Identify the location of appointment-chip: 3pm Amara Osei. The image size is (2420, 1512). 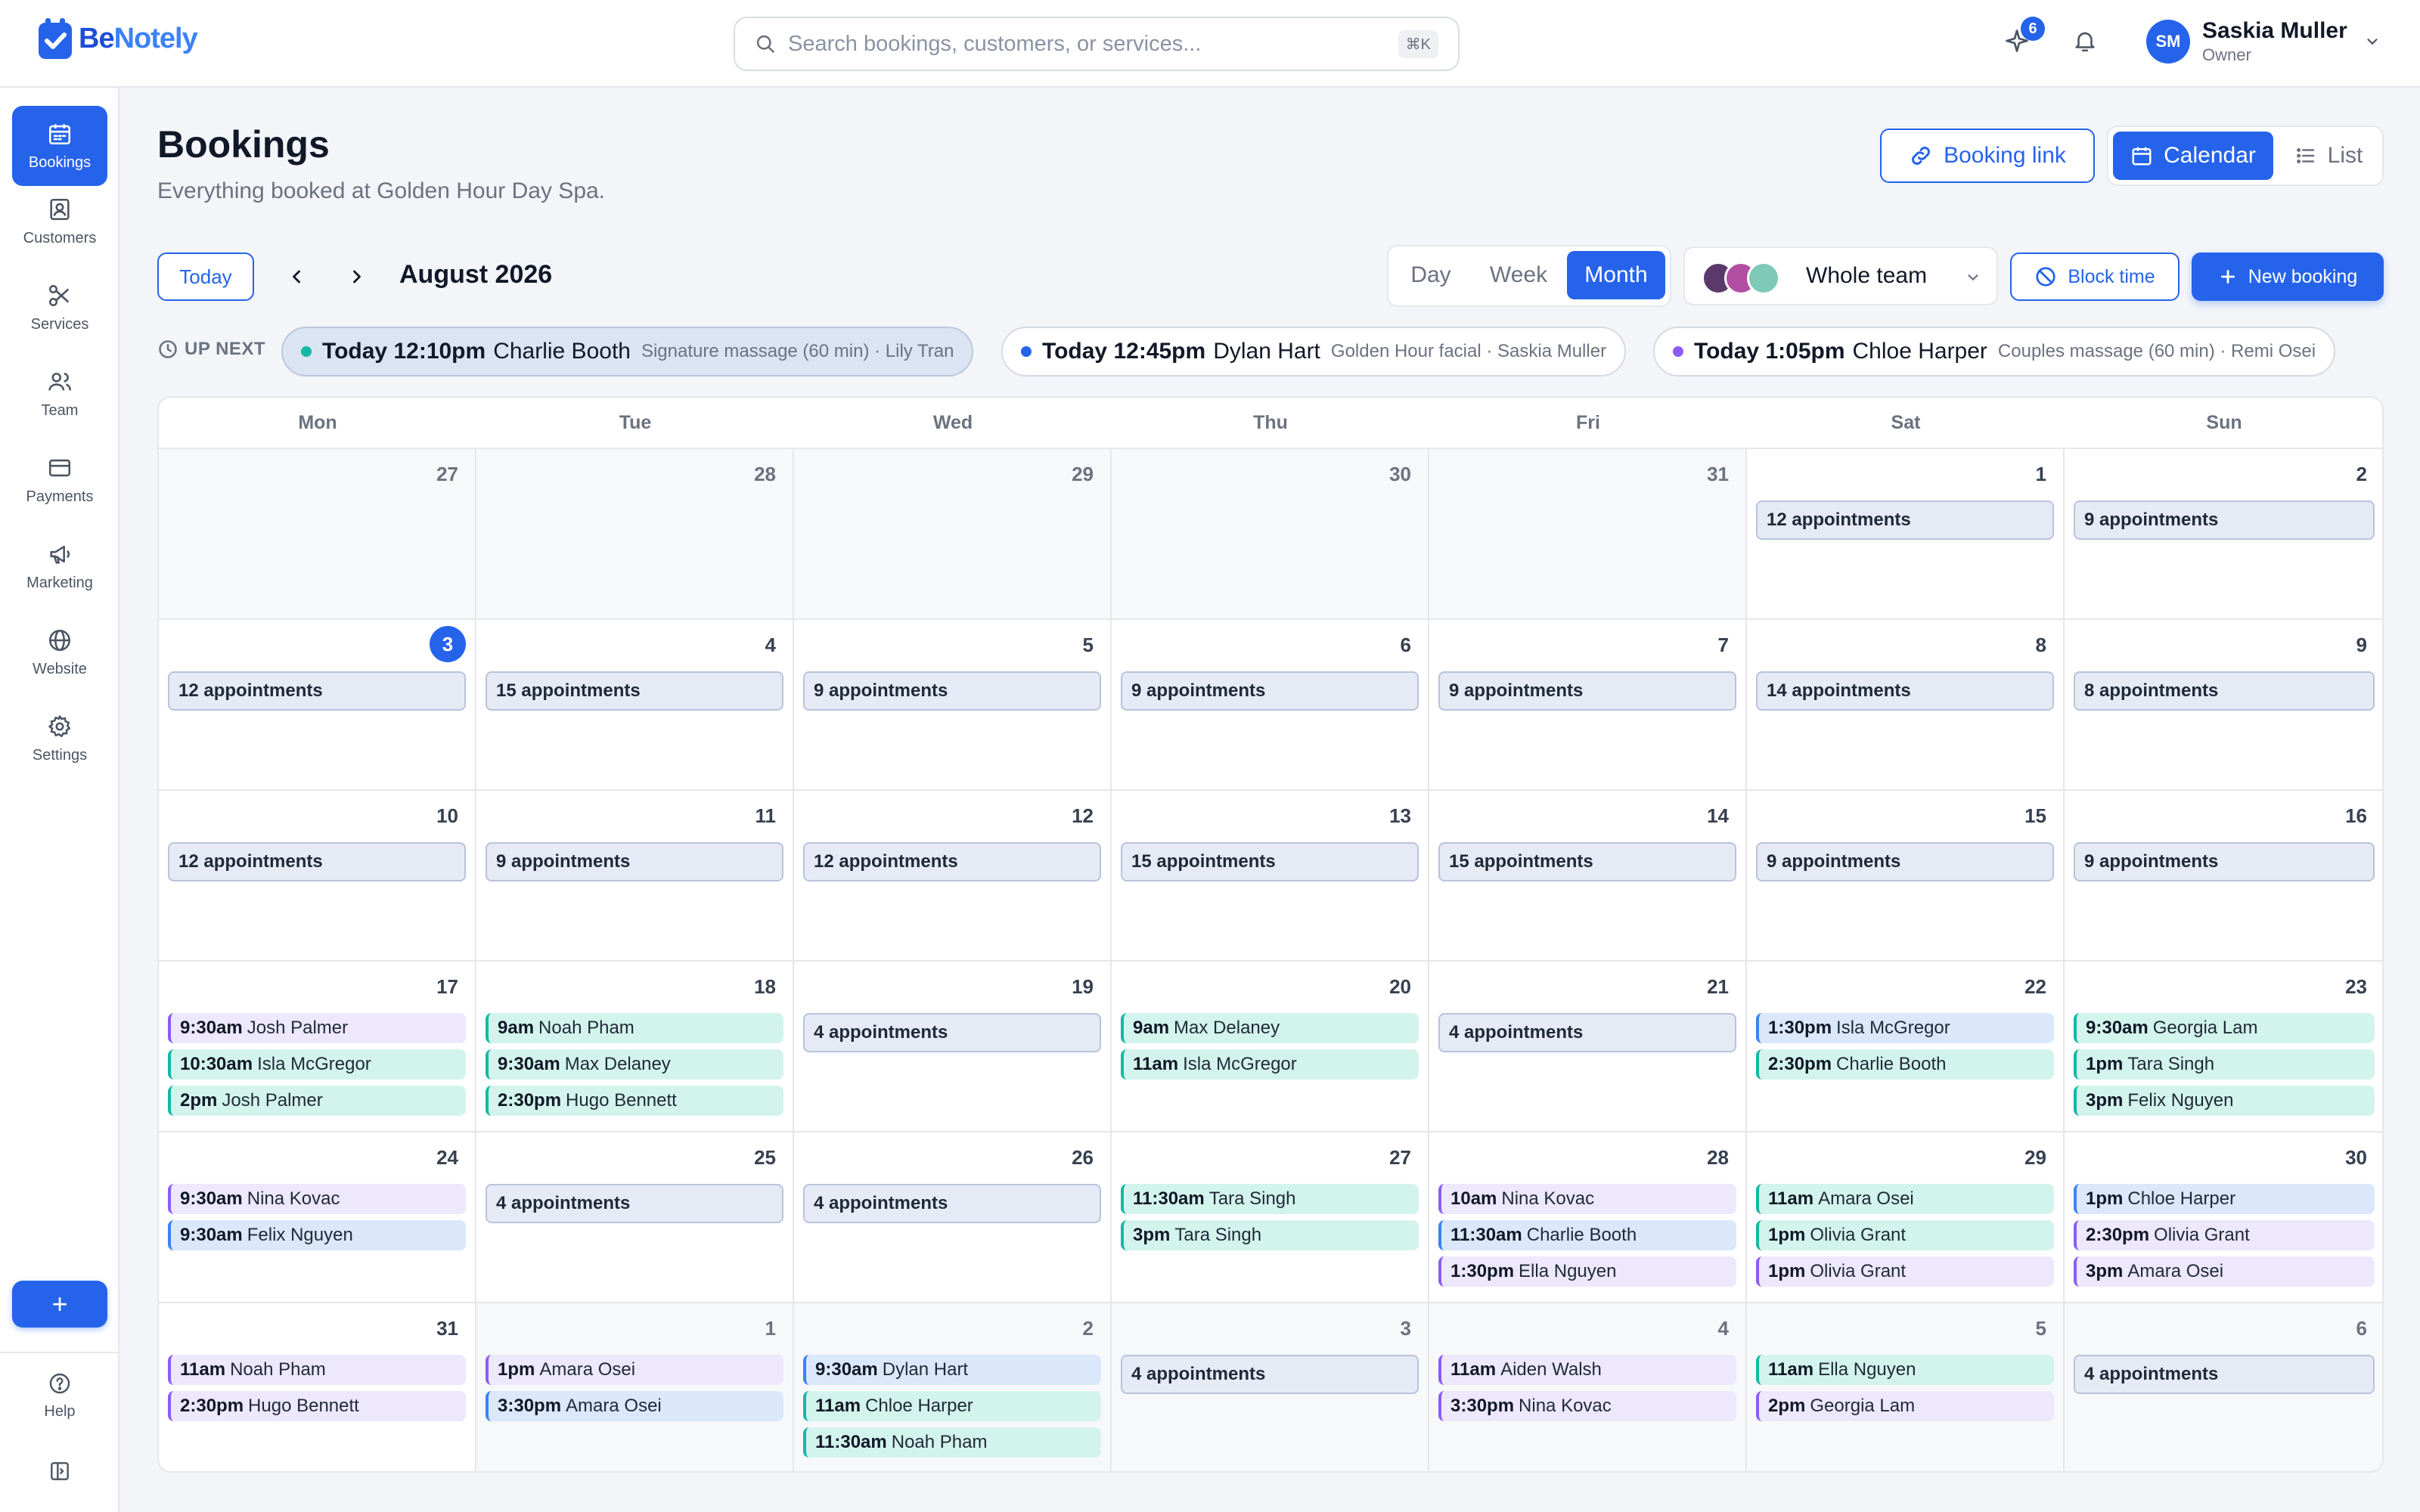
(2224, 1271).